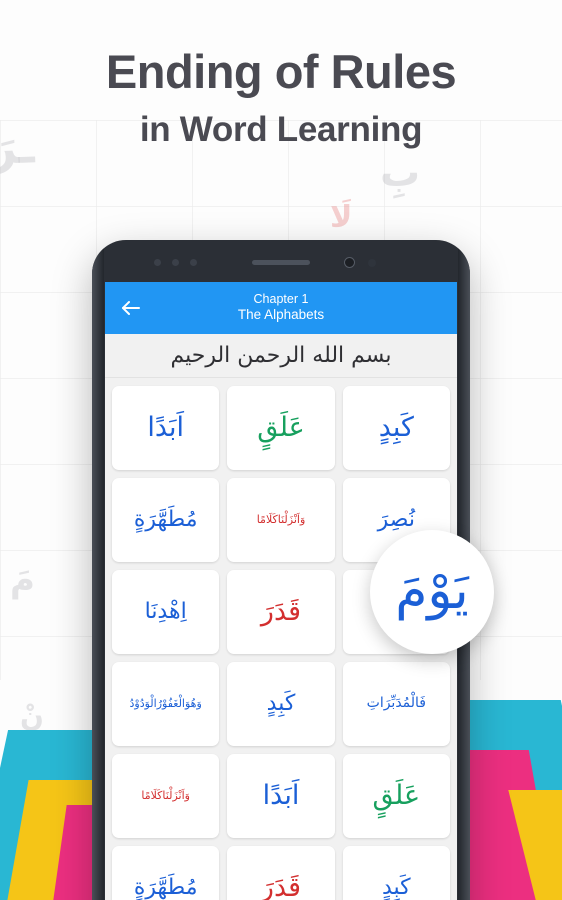 This screenshot has height=900, width=562. I want to click on word-card: فَالْمُدَبِّرَاتِ, so click(396, 704).